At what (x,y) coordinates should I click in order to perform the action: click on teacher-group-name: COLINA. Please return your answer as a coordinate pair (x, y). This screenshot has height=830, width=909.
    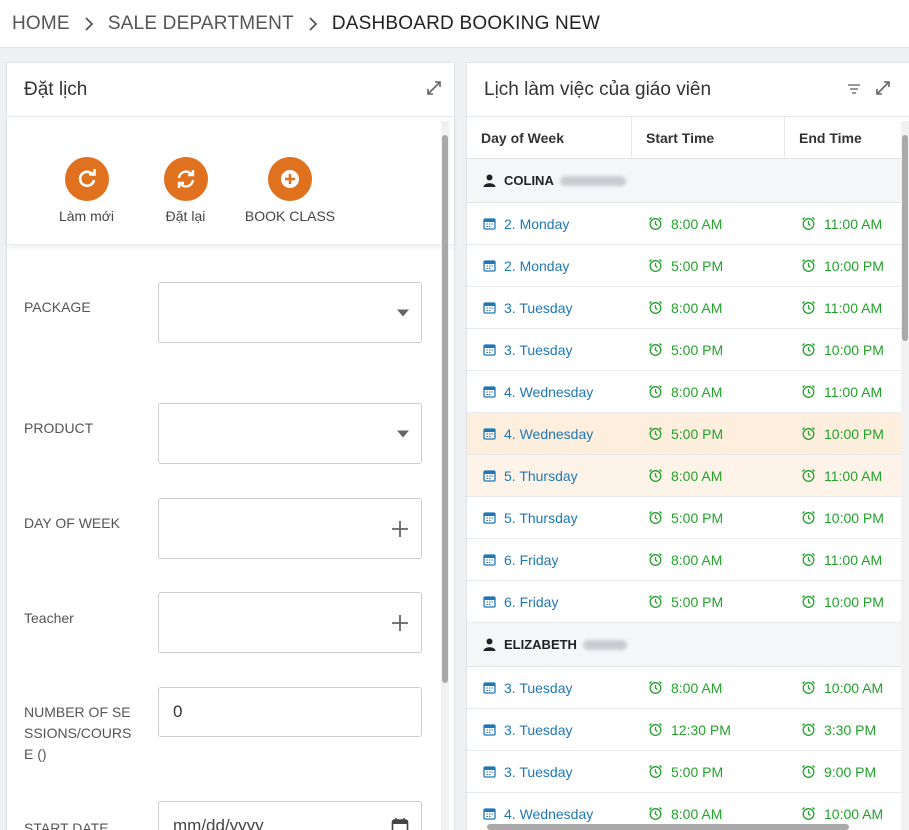
    Looking at the image, I should click on (529, 180).